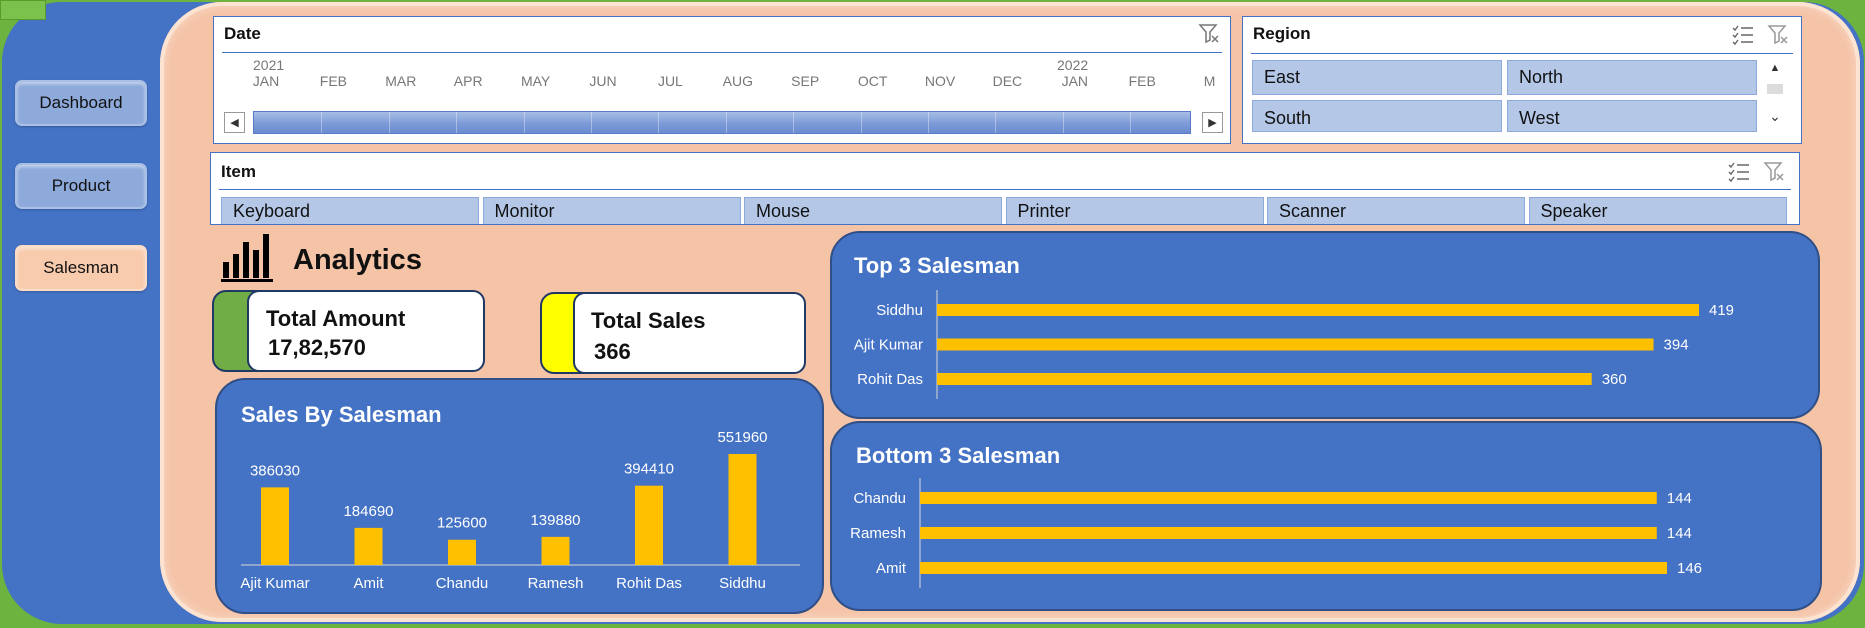 This screenshot has height=628, width=1865. Describe the element at coordinates (1676, 345) in the screenshot. I see `data-label: 394` at that location.